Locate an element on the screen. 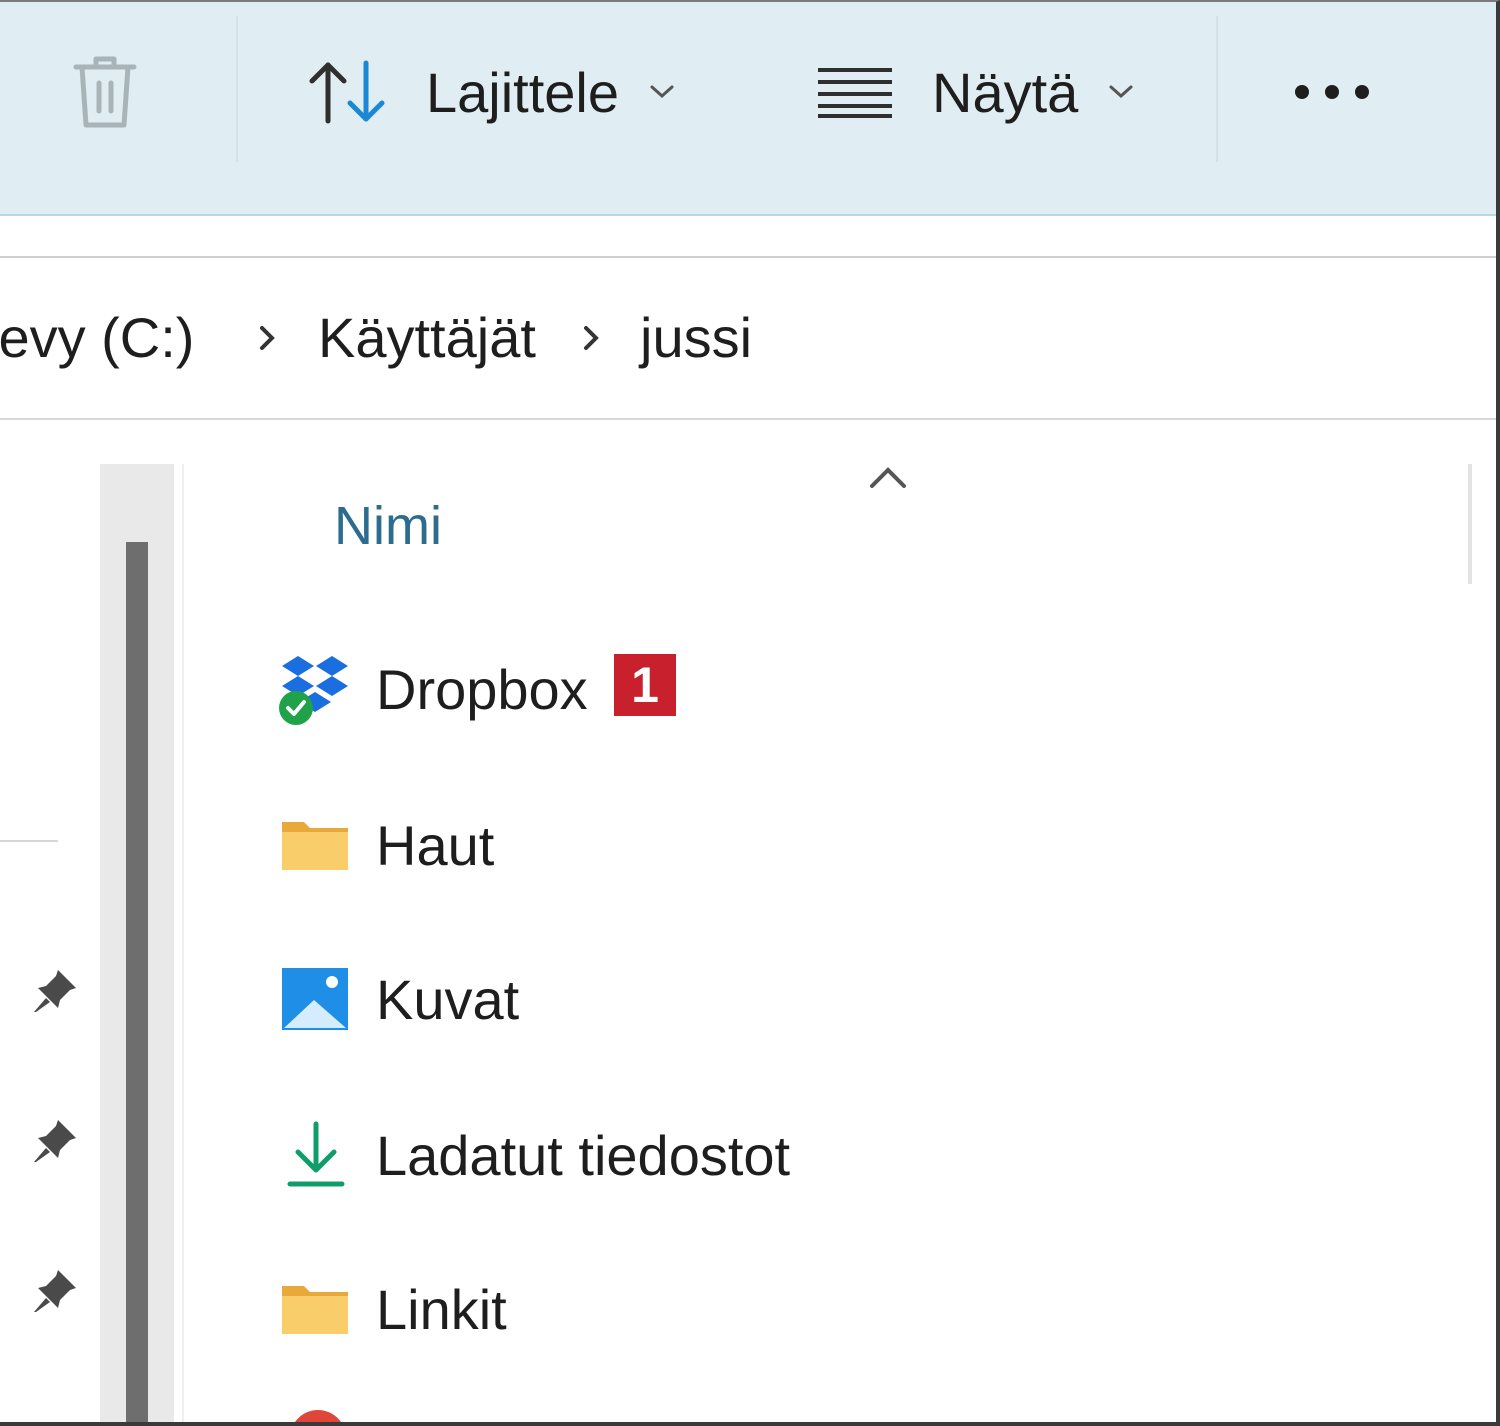  address-bar-bottom-border is located at coordinates (748, 419).